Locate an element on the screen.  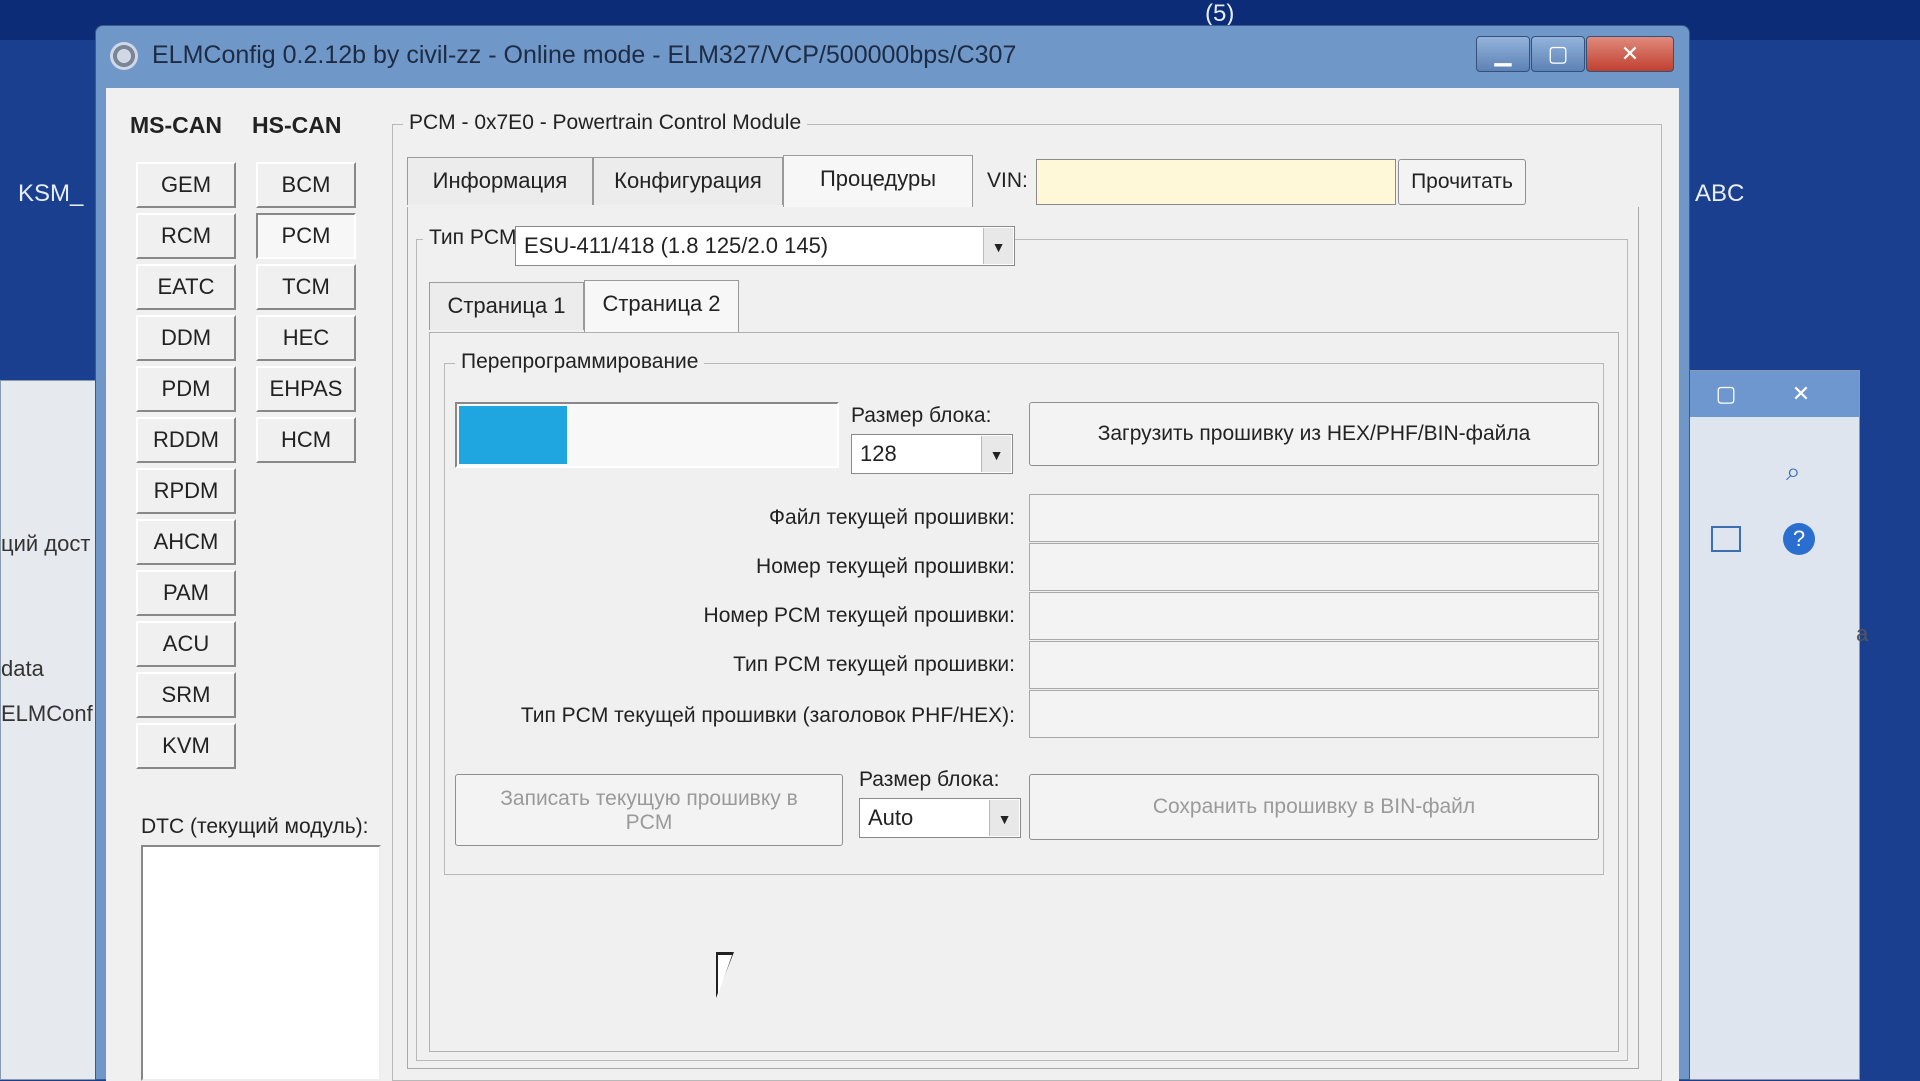
module-group-title: PCM - 0x7E0 - Powertrain Control Module is located at coordinates (605, 123).